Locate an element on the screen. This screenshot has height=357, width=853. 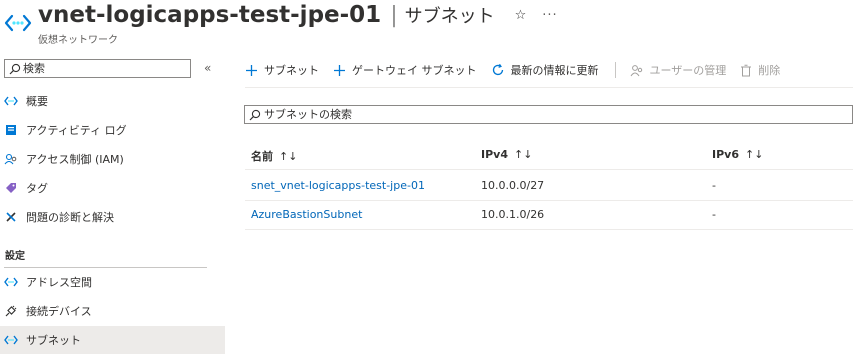
subnet-ipv4: 10.0.0.0/27 is located at coordinates (513, 185).